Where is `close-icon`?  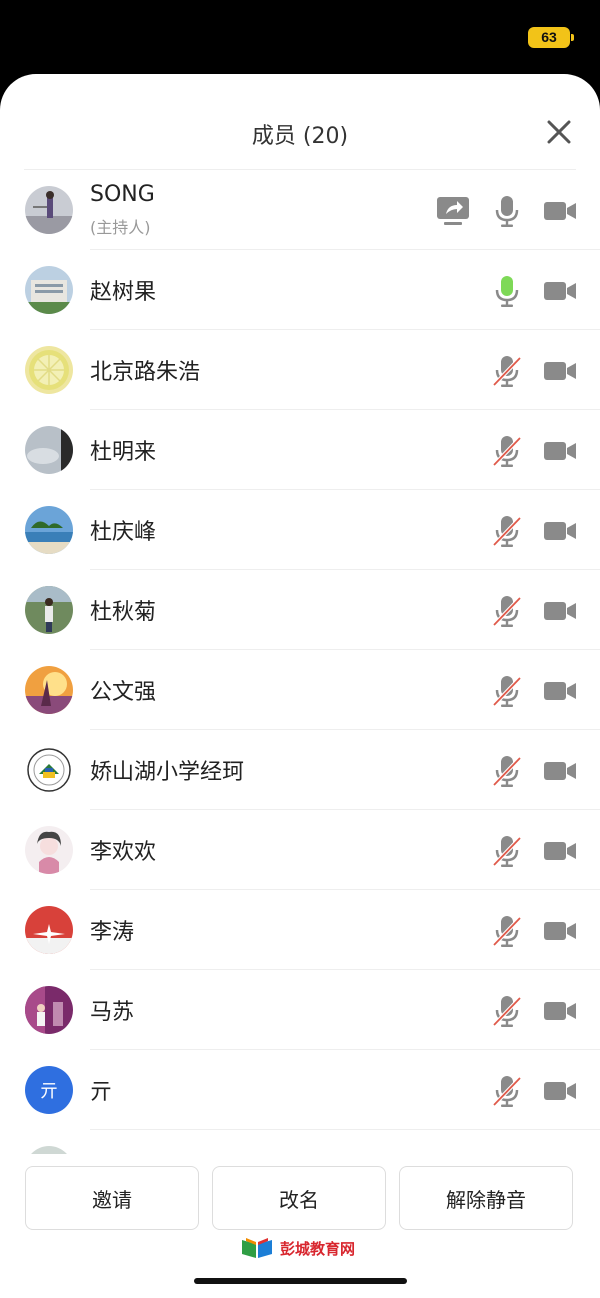 close-icon is located at coordinates (559, 132).